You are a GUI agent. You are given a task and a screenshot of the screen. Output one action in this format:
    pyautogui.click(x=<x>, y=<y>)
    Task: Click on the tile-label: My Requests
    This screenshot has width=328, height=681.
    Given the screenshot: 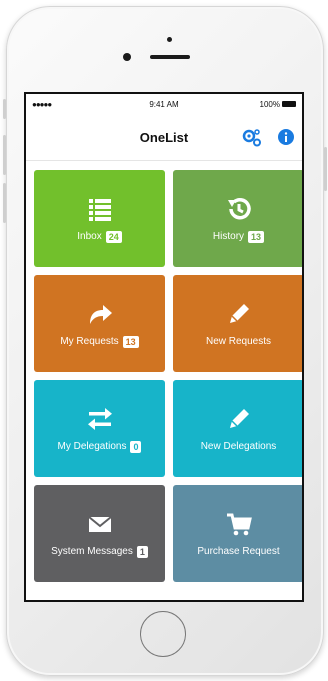 What is the action you would take?
    pyautogui.click(x=89, y=341)
    